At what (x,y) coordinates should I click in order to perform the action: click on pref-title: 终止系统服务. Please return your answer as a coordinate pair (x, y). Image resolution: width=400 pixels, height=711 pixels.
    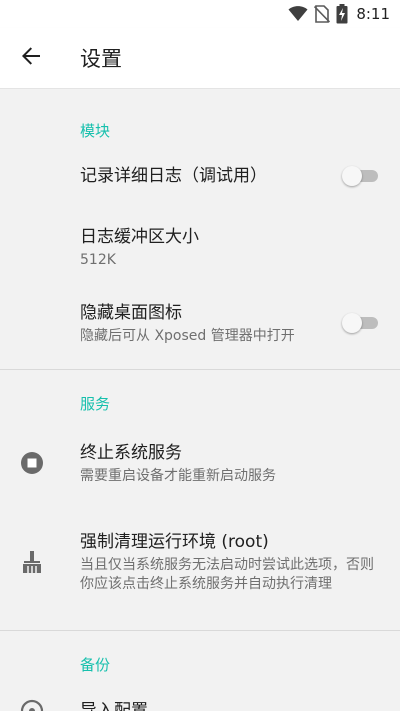
    Looking at the image, I should click on (131, 452).